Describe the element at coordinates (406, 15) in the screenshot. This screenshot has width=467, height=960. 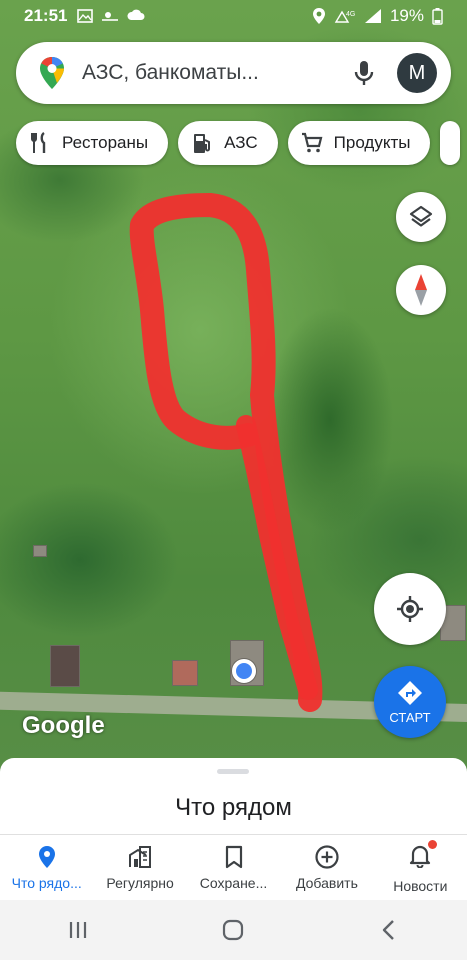
I see `battery-level: 19%` at that location.